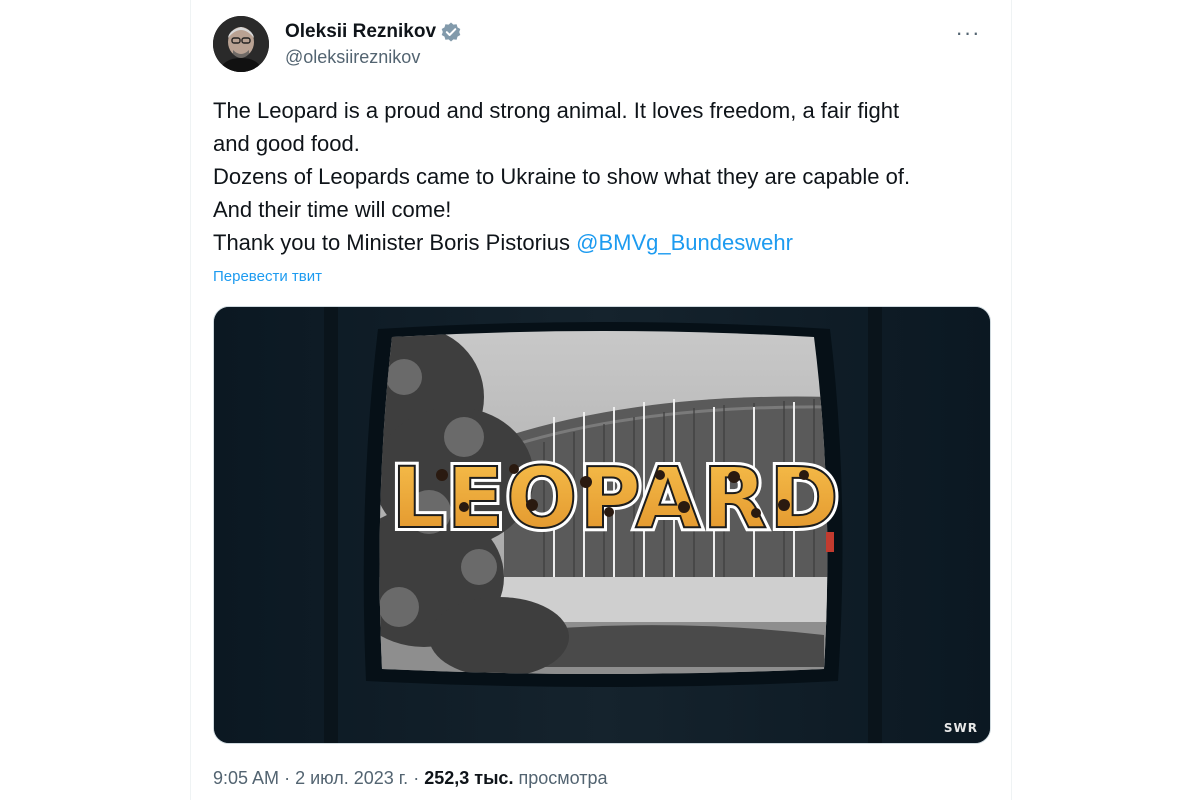  I want to click on name-row: Oleksii Reznikov, so click(373, 32).